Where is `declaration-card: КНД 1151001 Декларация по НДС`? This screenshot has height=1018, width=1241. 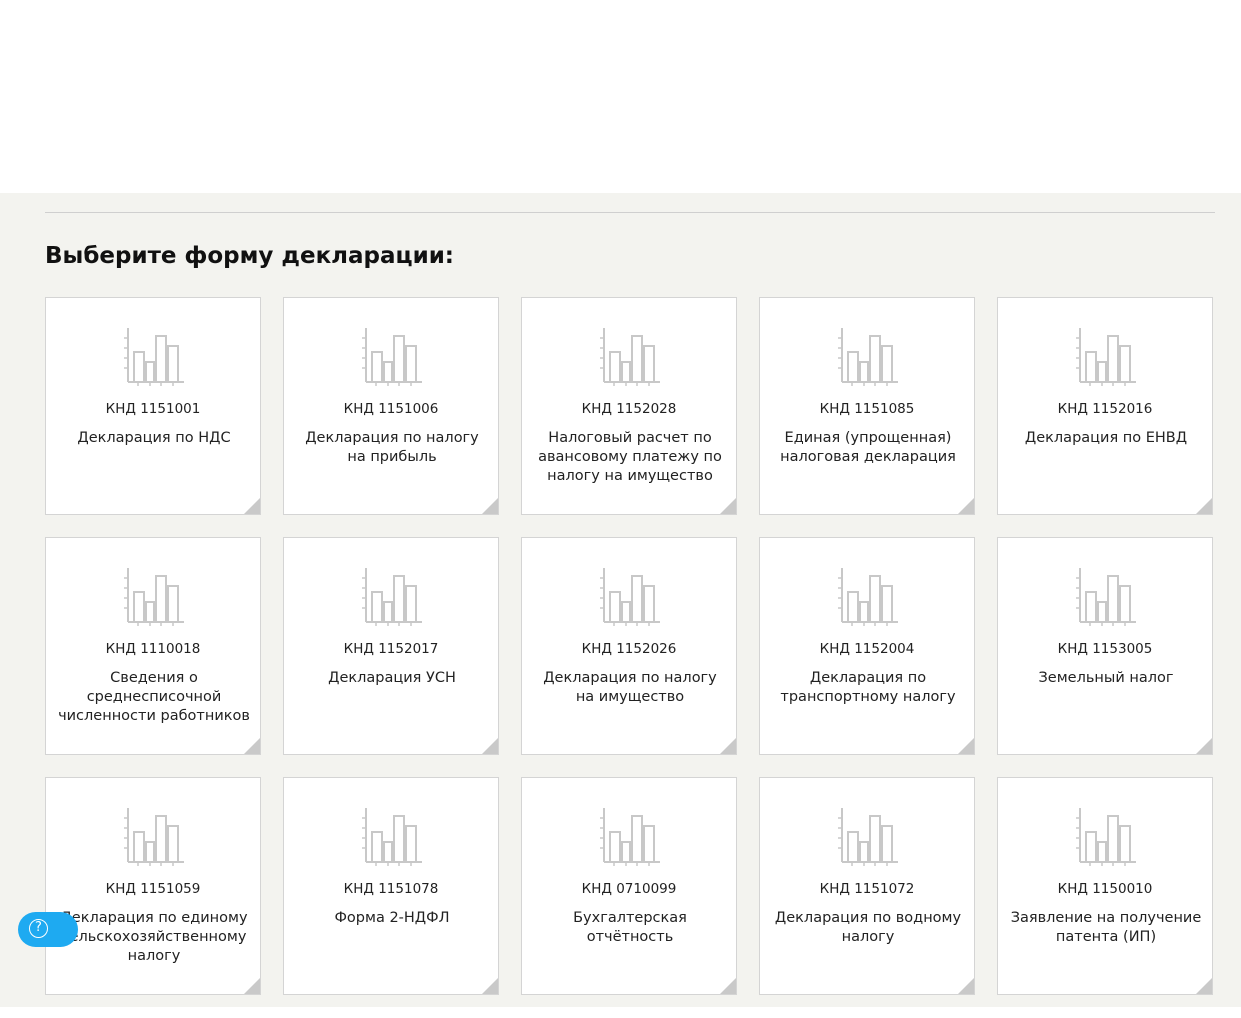 declaration-card: КНД 1151001 Декларация по НДС is located at coordinates (153, 406).